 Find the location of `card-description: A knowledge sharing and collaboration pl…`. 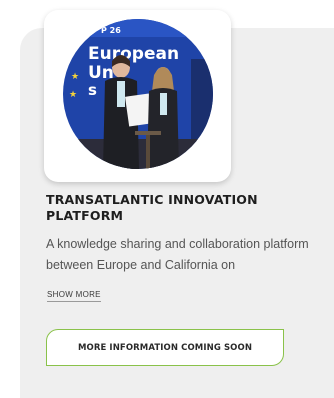

card-description: A knowledge sharing and collaboration pl… is located at coordinates (177, 254).